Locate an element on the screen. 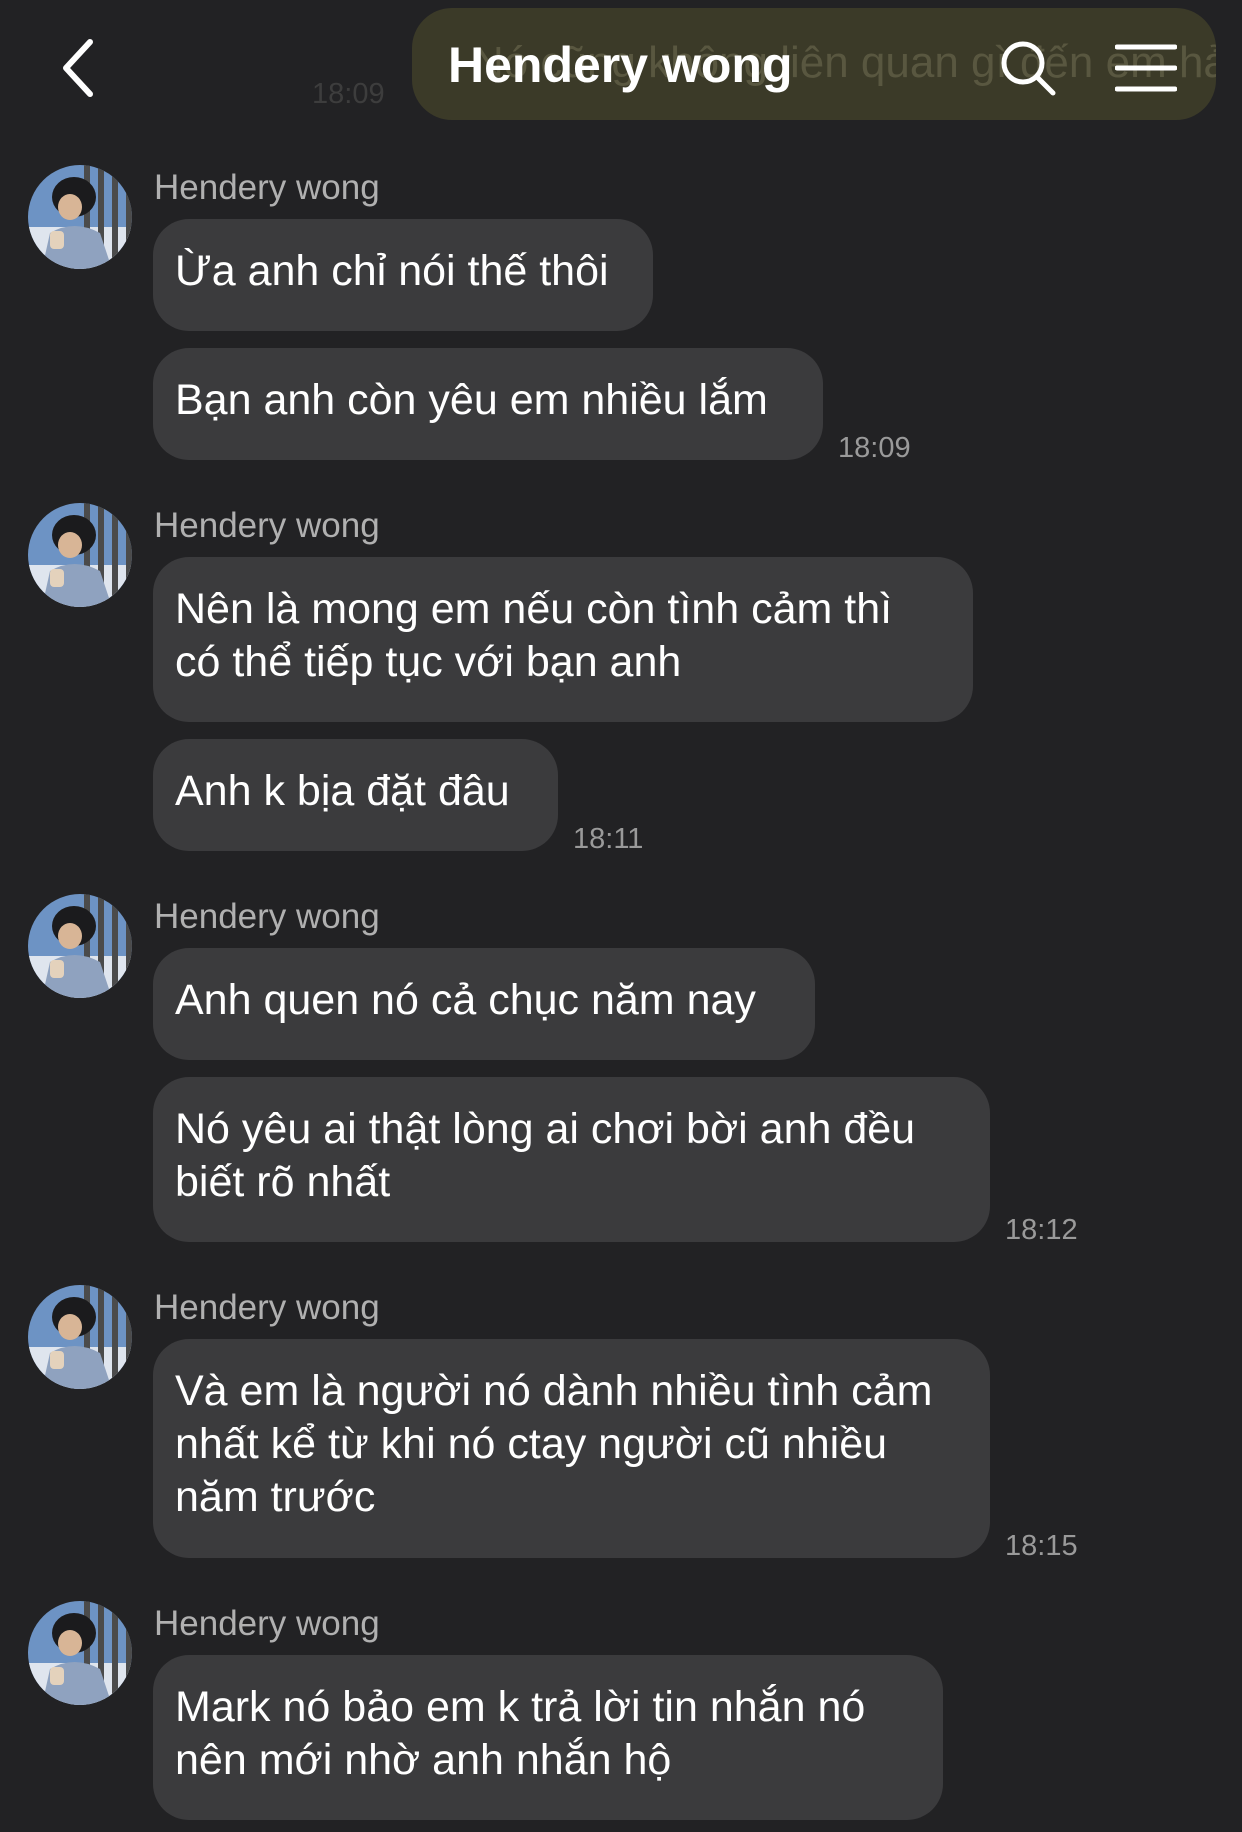  message-text: Anh k bịa đặt đâu is located at coordinates (342, 791).